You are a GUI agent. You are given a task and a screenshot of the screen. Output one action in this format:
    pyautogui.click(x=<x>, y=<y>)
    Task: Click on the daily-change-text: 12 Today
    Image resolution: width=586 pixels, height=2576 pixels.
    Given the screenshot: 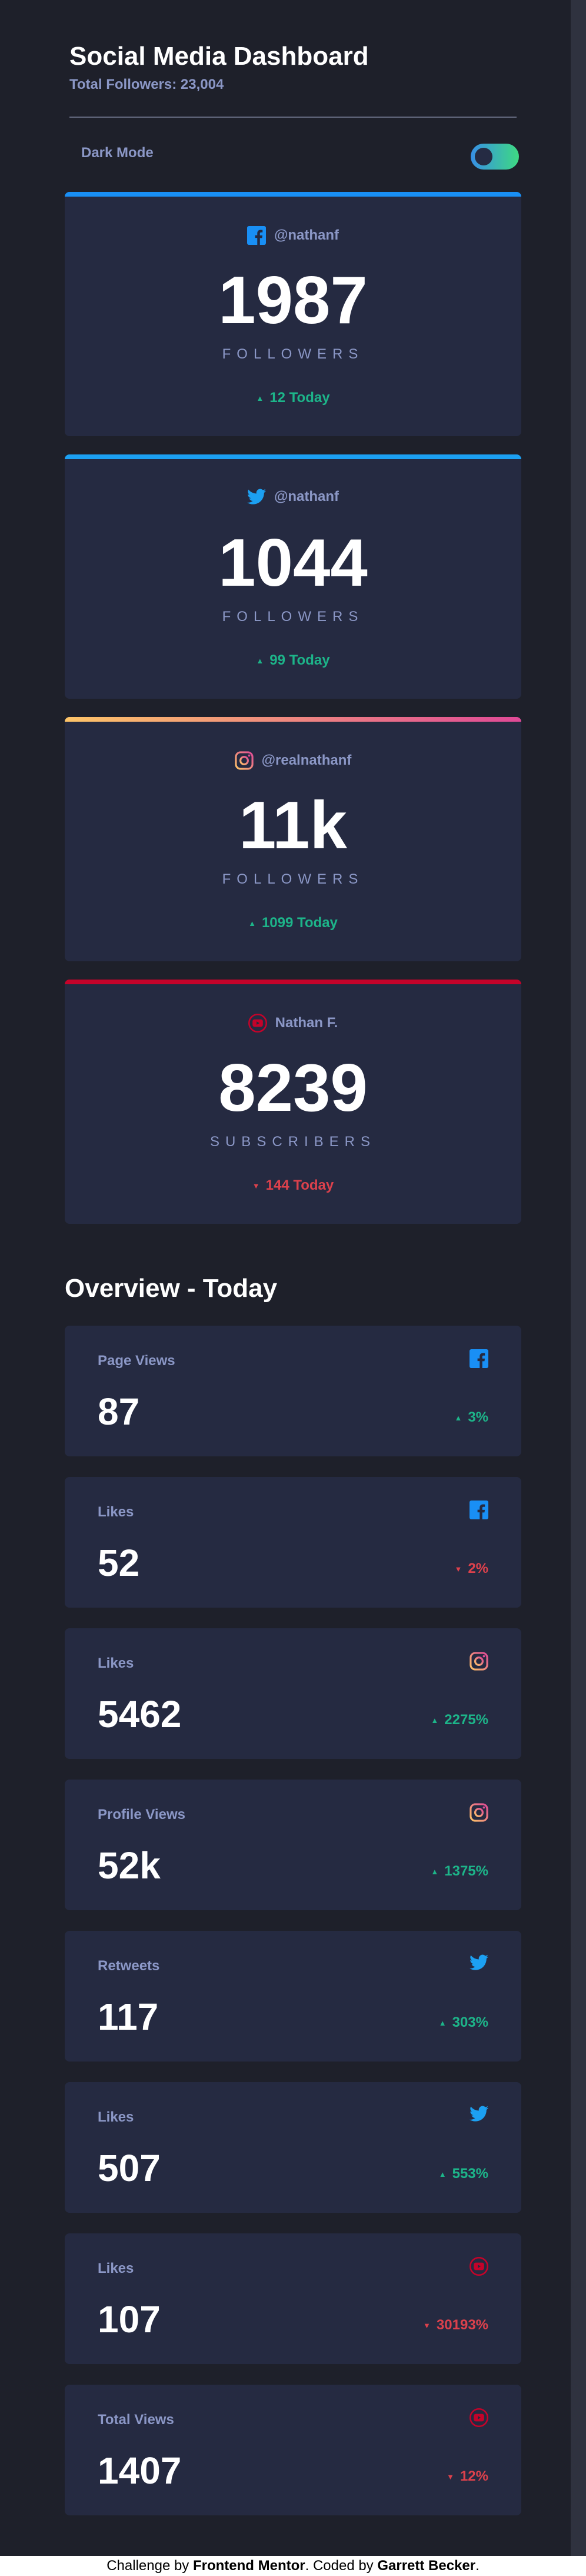 What is the action you would take?
    pyautogui.click(x=299, y=398)
    